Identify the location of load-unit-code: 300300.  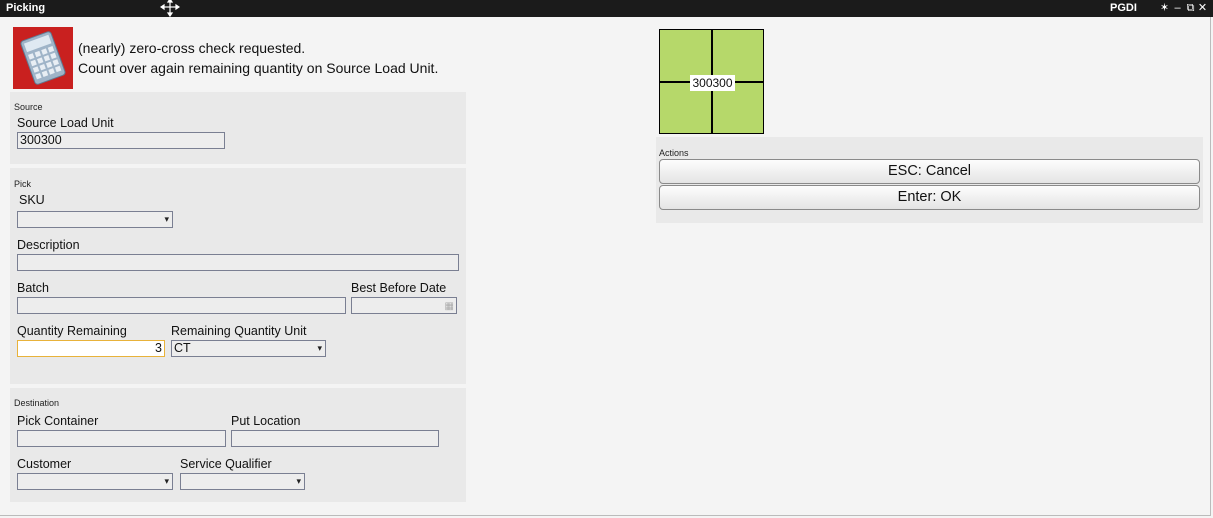
(712, 83).